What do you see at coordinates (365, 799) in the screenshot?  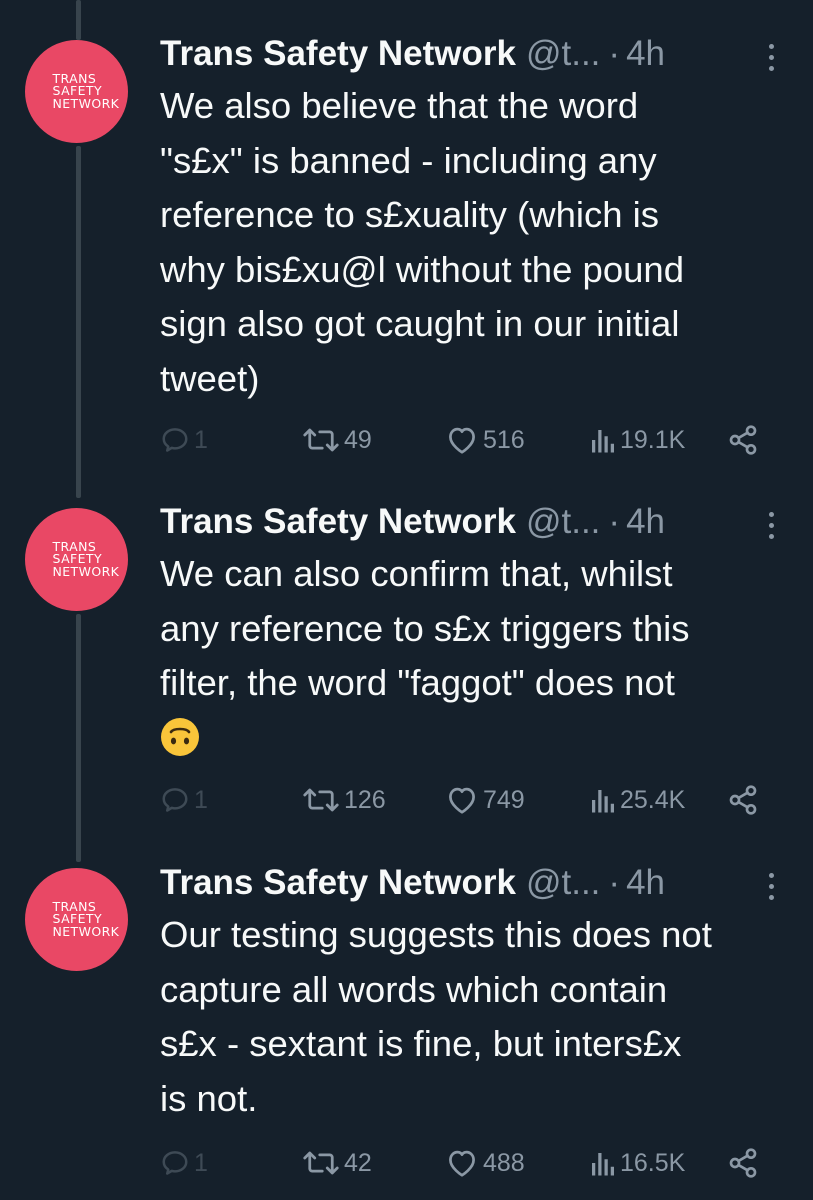 I see `retweet-count: 126` at bounding box center [365, 799].